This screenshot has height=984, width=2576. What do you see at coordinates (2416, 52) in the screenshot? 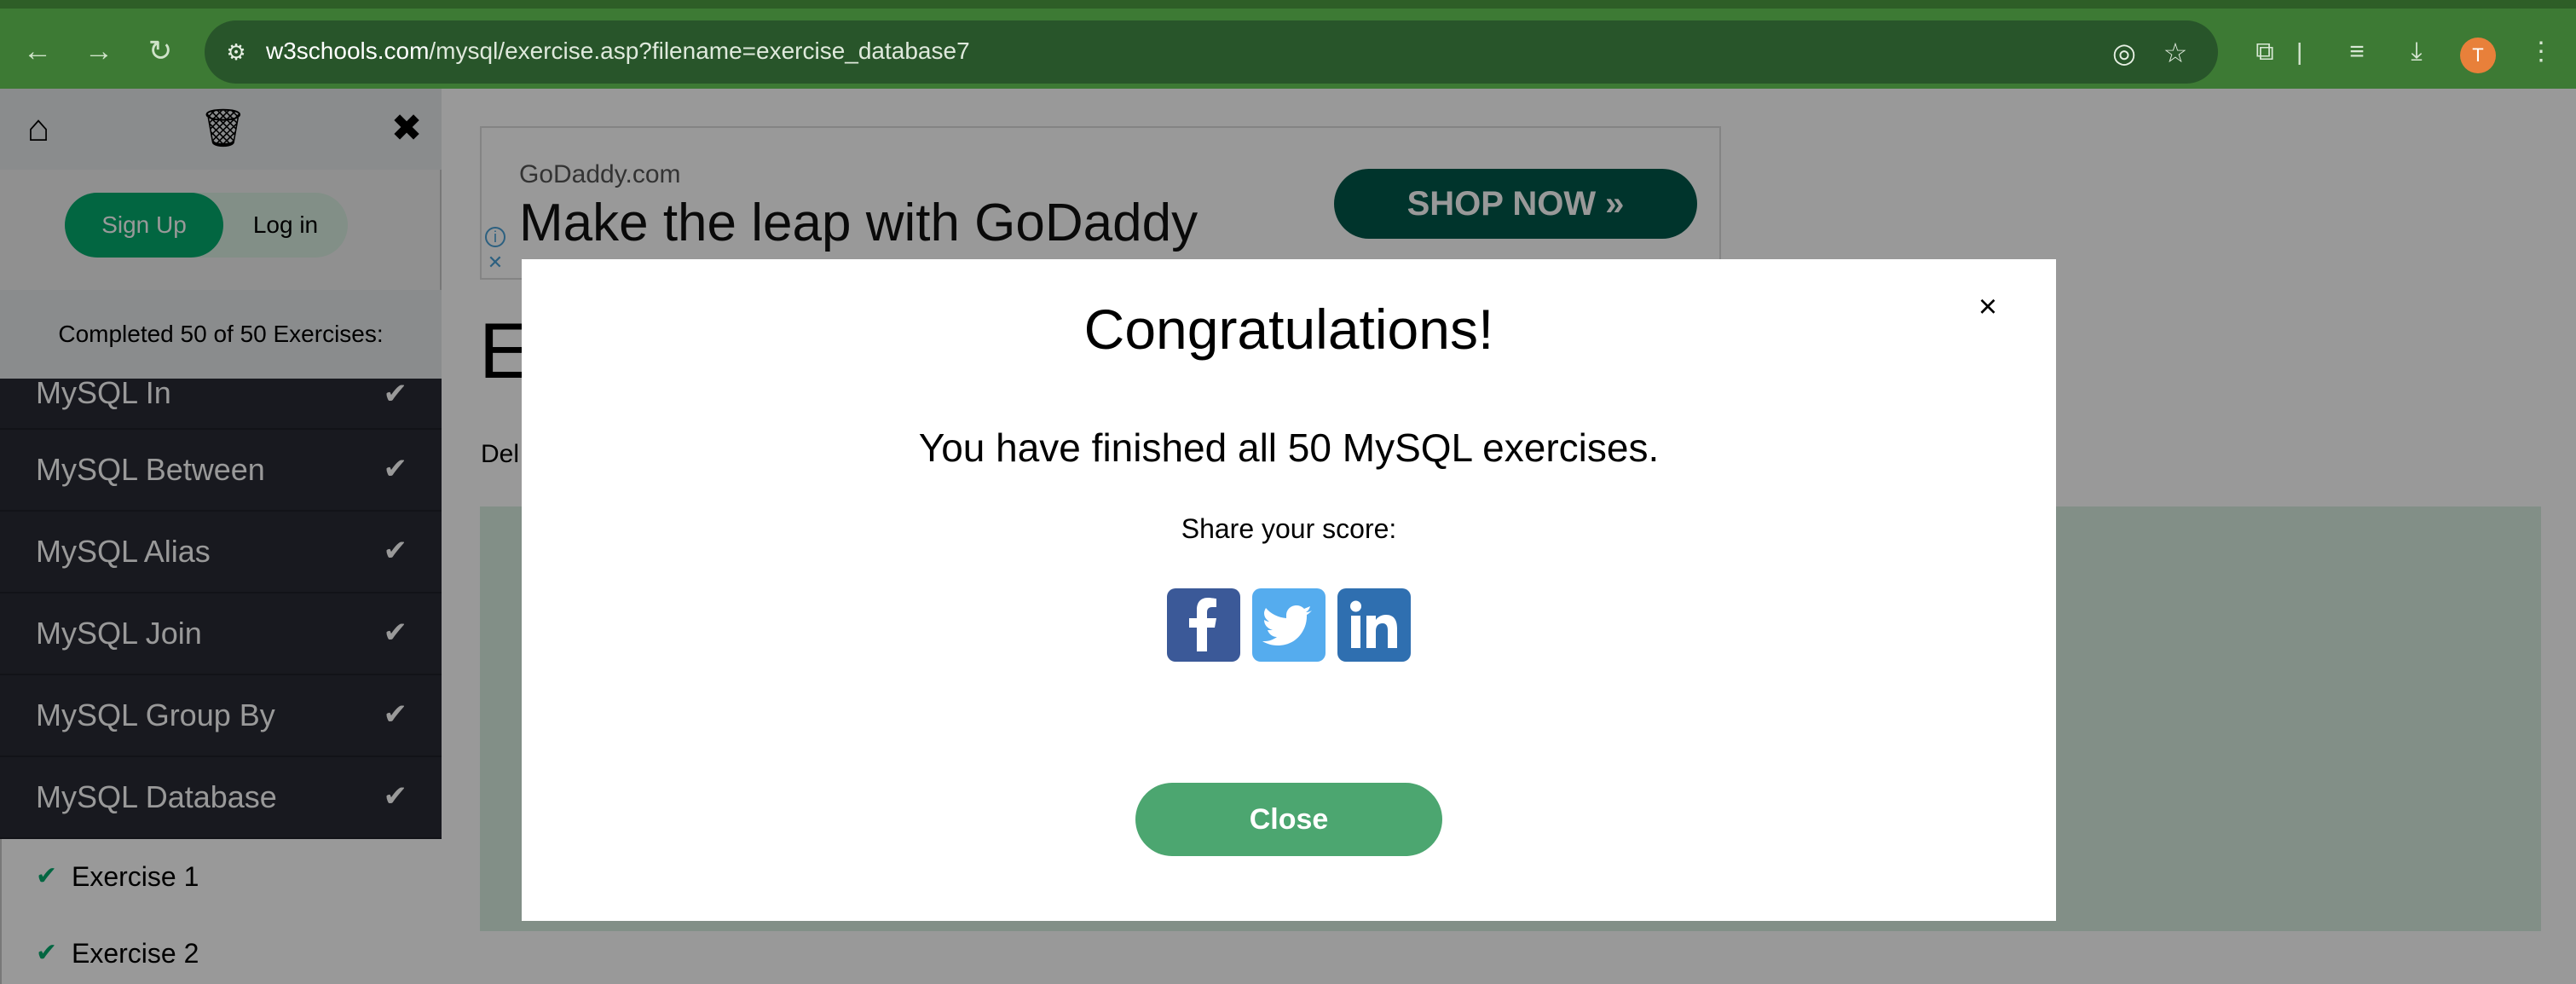
I see `download-icon: ⤓` at bounding box center [2416, 52].